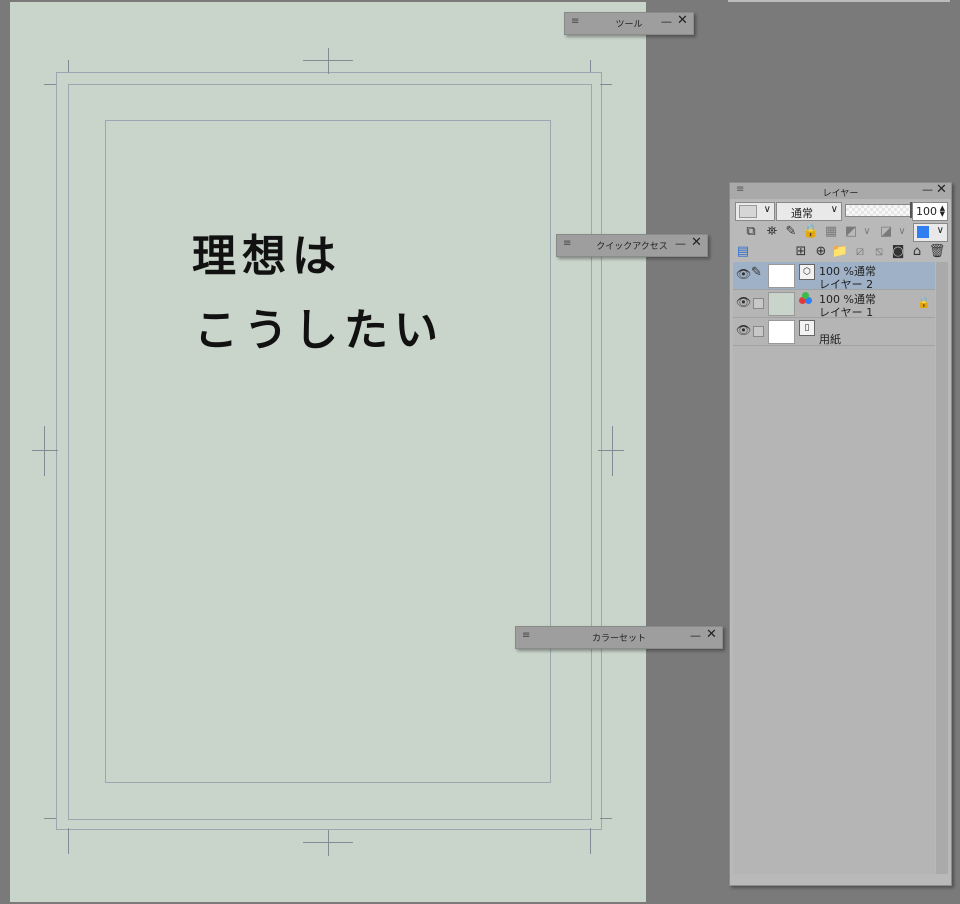 The height and width of the screenshot is (904, 960). I want to click on layer-row: 👁 100 %通常 レイヤー 1 🔒, so click(834, 304).